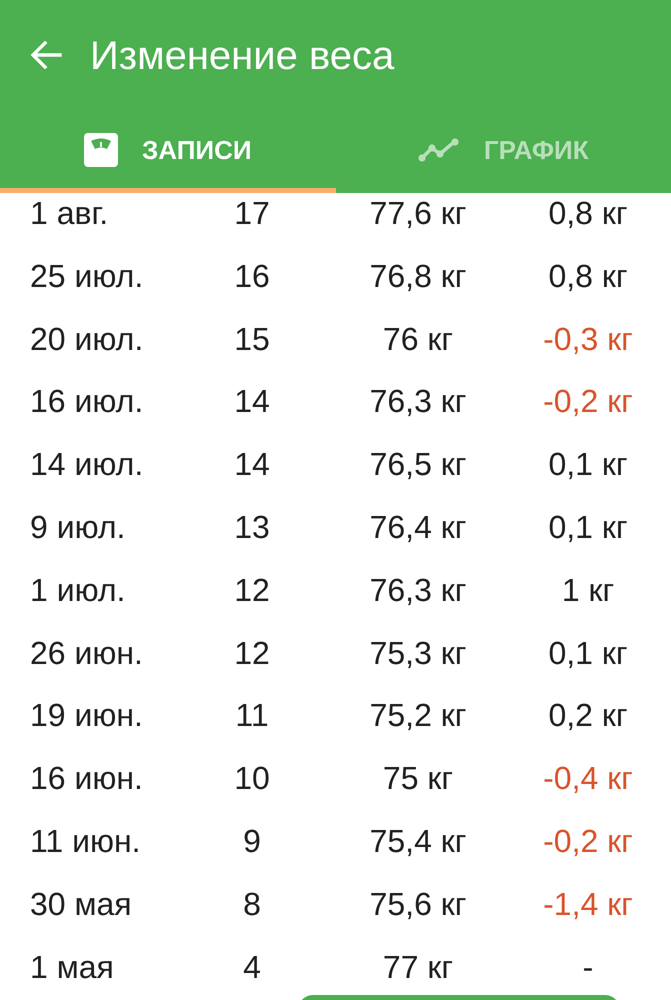 This screenshot has height=1000, width=671. Describe the element at coordinates (418, 778) in the screenshot. I see `weight-text: 75 кг` at that location.